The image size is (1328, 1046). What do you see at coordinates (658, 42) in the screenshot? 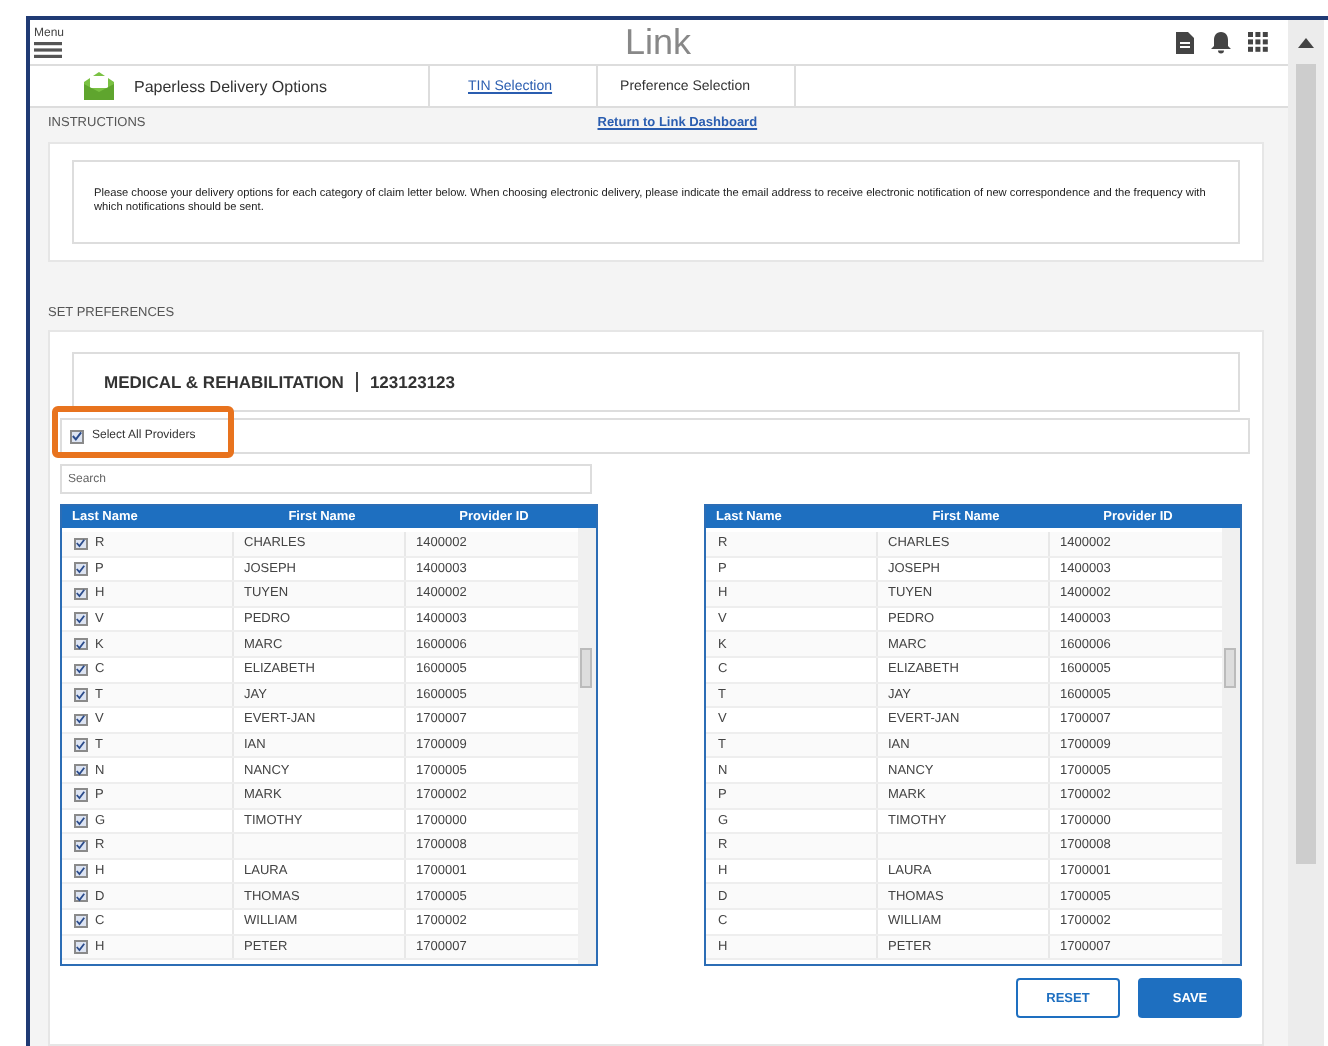
I see `logo: Link` at bounding box center [658, 42].